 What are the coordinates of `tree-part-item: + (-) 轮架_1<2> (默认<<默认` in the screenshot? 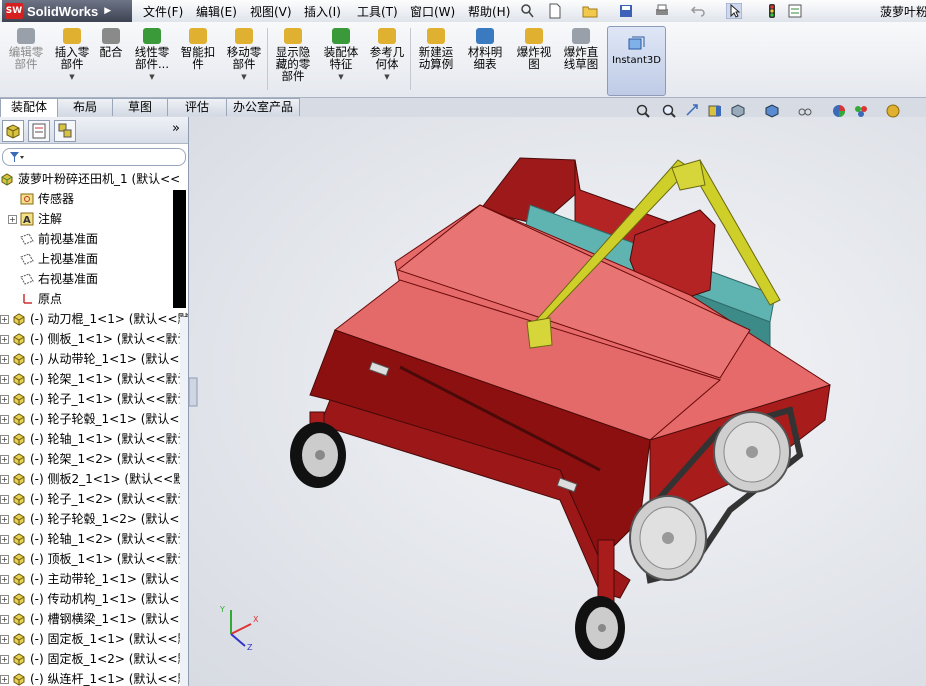 It's located at (94, 459).